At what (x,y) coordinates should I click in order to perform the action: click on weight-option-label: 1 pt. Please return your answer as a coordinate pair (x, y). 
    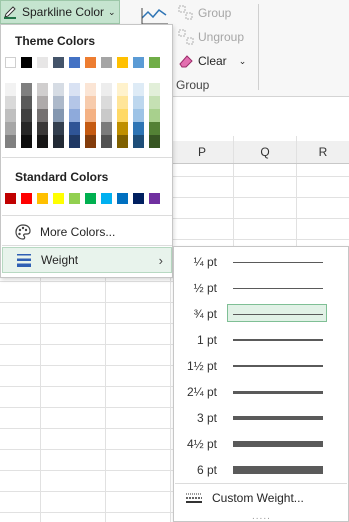
    Looking at the image, I should click on (206, 340).